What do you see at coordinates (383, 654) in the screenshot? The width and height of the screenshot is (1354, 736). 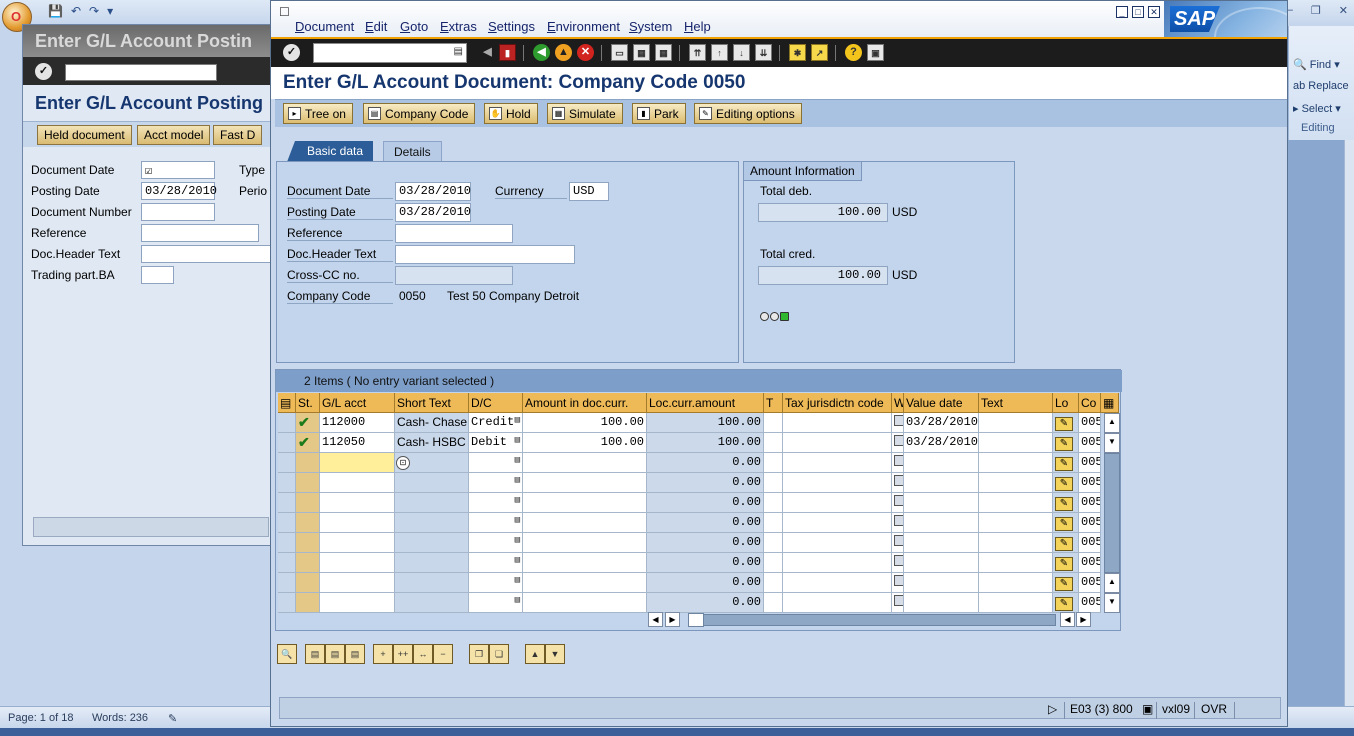 I see `insert-row-icon: +` at bounding box center [383, 654].